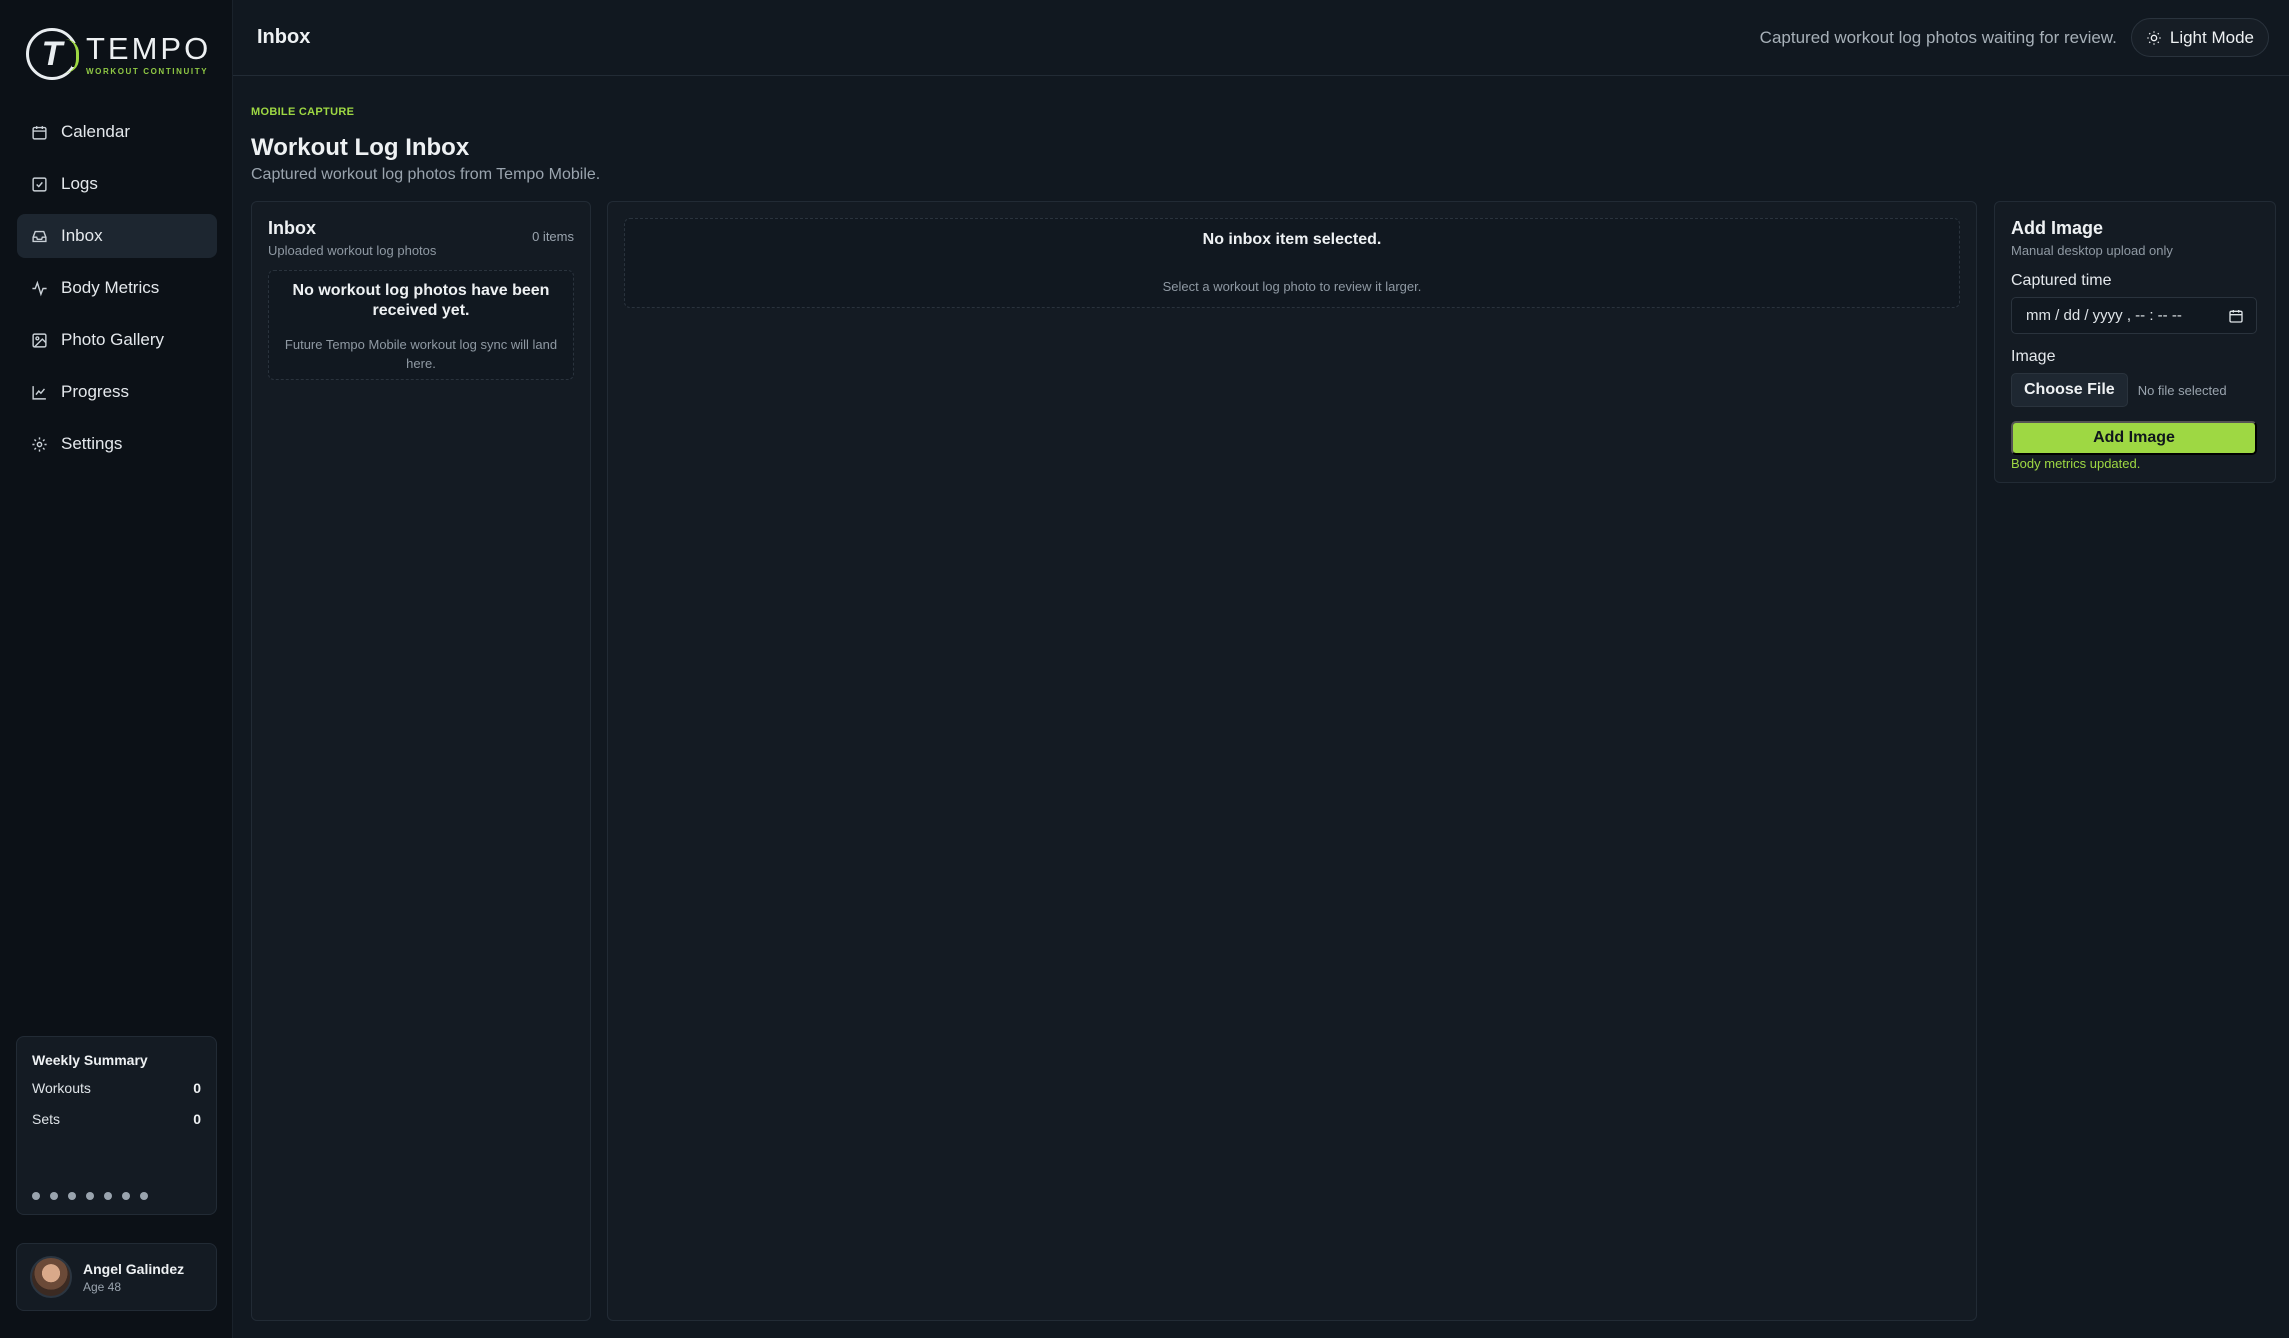 The width and height of the screenshot is (2289, 1338). I want to click on sidebar-item-body-metrics: Body Metrics, so click(117, 288).